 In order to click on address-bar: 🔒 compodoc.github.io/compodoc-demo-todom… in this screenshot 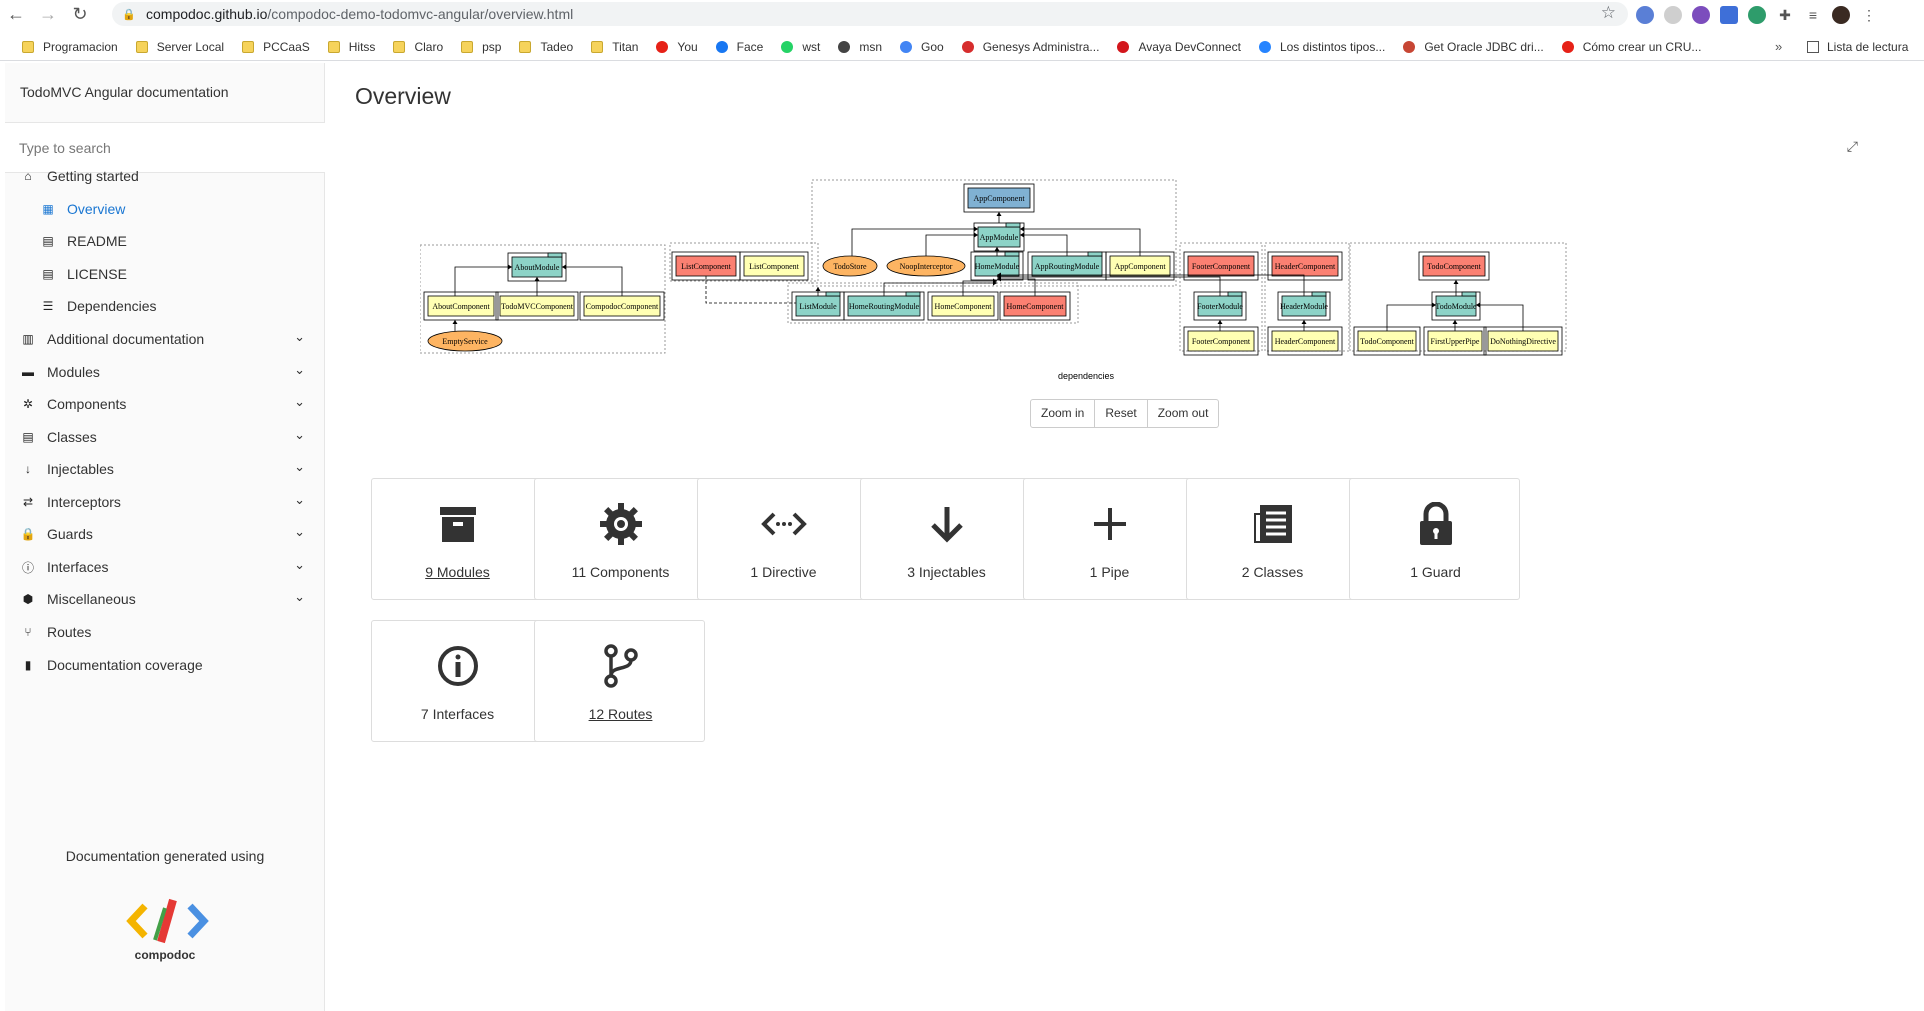, I will do `click(870, 14)`.